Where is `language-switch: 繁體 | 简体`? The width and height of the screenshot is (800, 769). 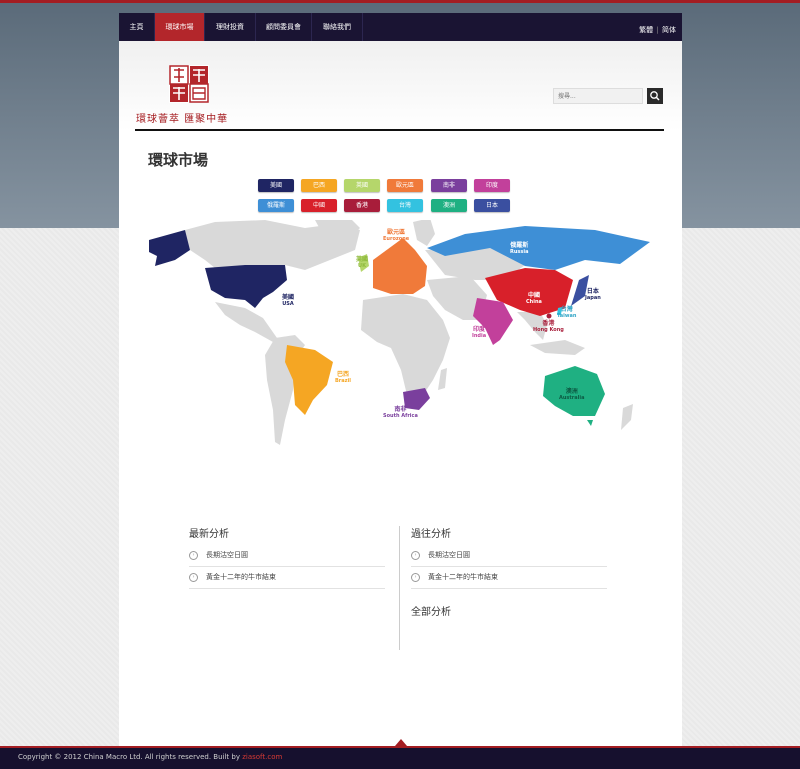
language-switch: 繁體 | 简体 is located at coordinates (657, 30).